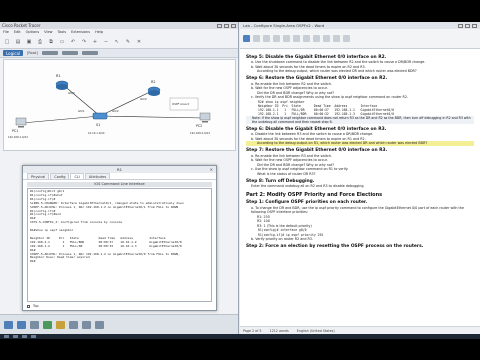 The height and width of the screenshot is (360, 480). I want to click on word-count: 1212 words, so click(279, 331).